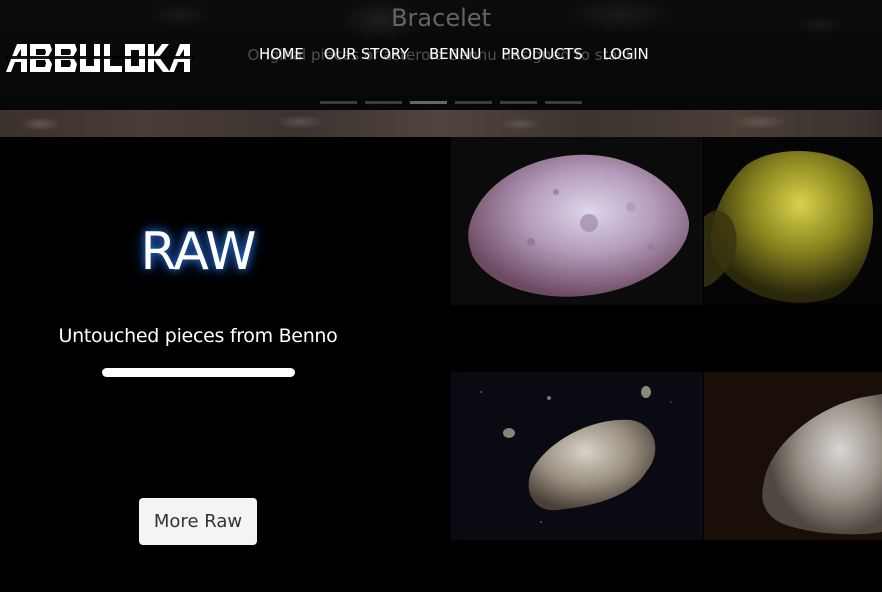 The image size is (882, 592). I want to click on nav-bennu: BENNU, so click(455, 54).